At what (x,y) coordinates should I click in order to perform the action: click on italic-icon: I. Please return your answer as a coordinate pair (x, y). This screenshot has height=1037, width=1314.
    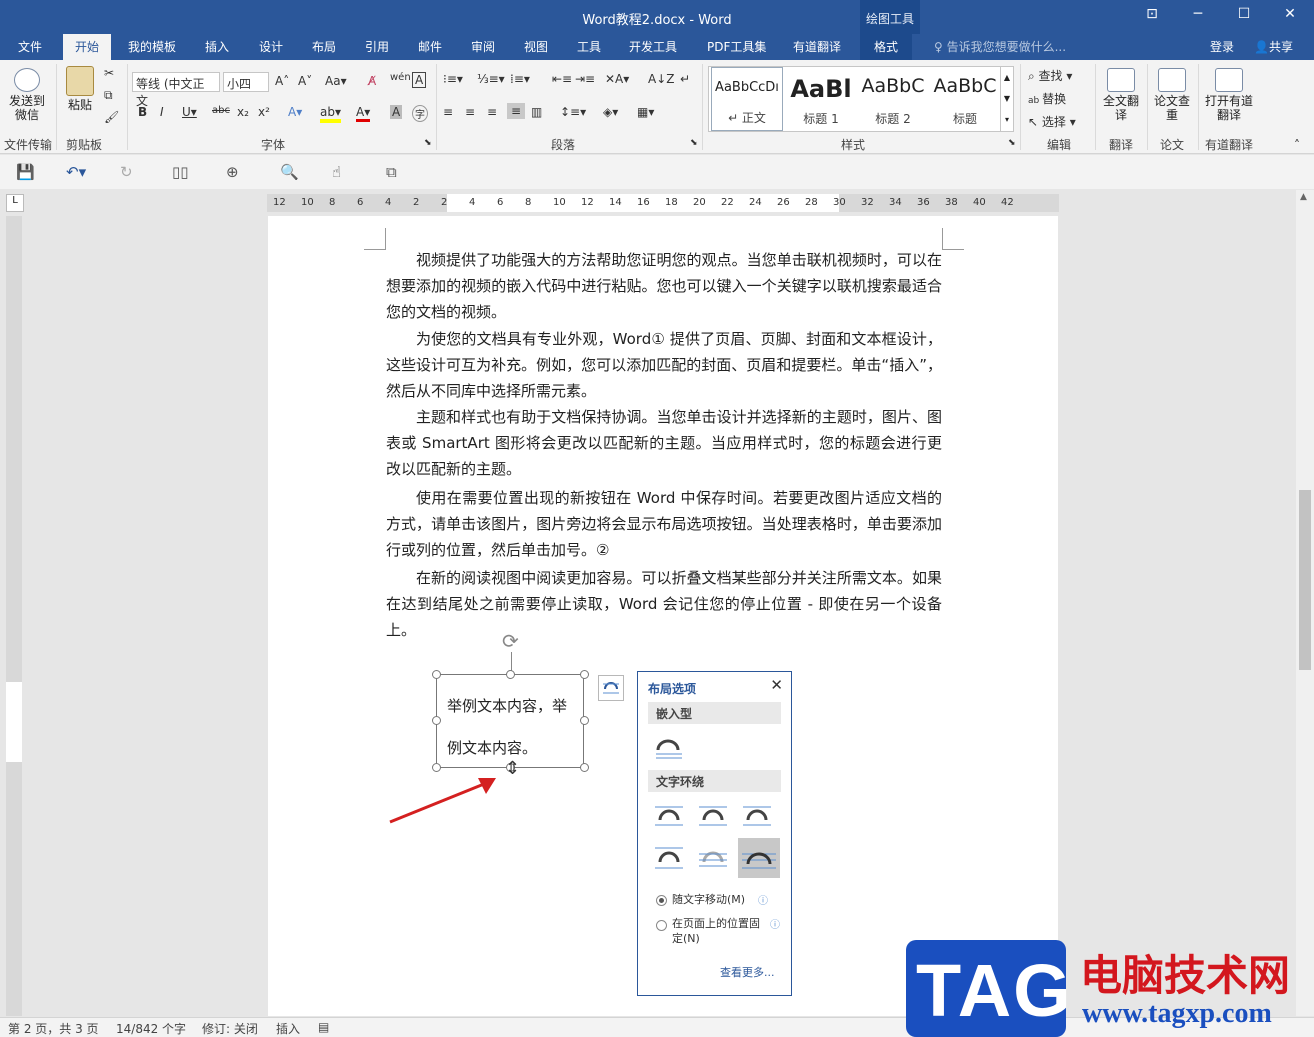
    Looking at the image, I should click on (162, 112).